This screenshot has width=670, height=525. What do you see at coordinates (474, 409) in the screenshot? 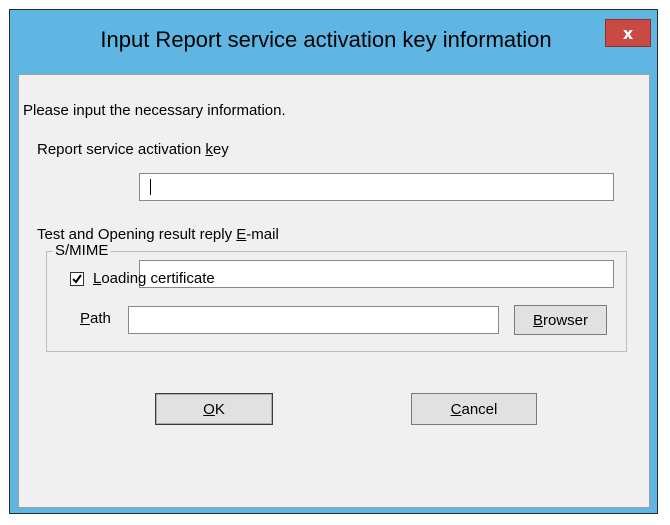
I see `cancel-button: Cancel` at bounding box center [474, 409].